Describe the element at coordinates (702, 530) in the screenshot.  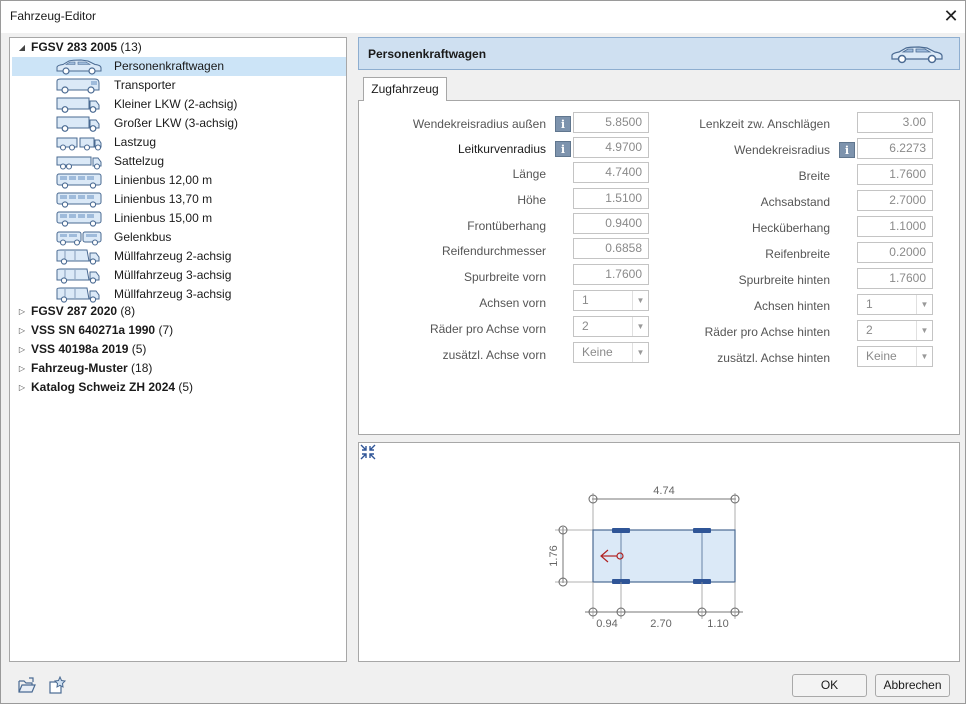
I see `tire-rear-left` at that location.